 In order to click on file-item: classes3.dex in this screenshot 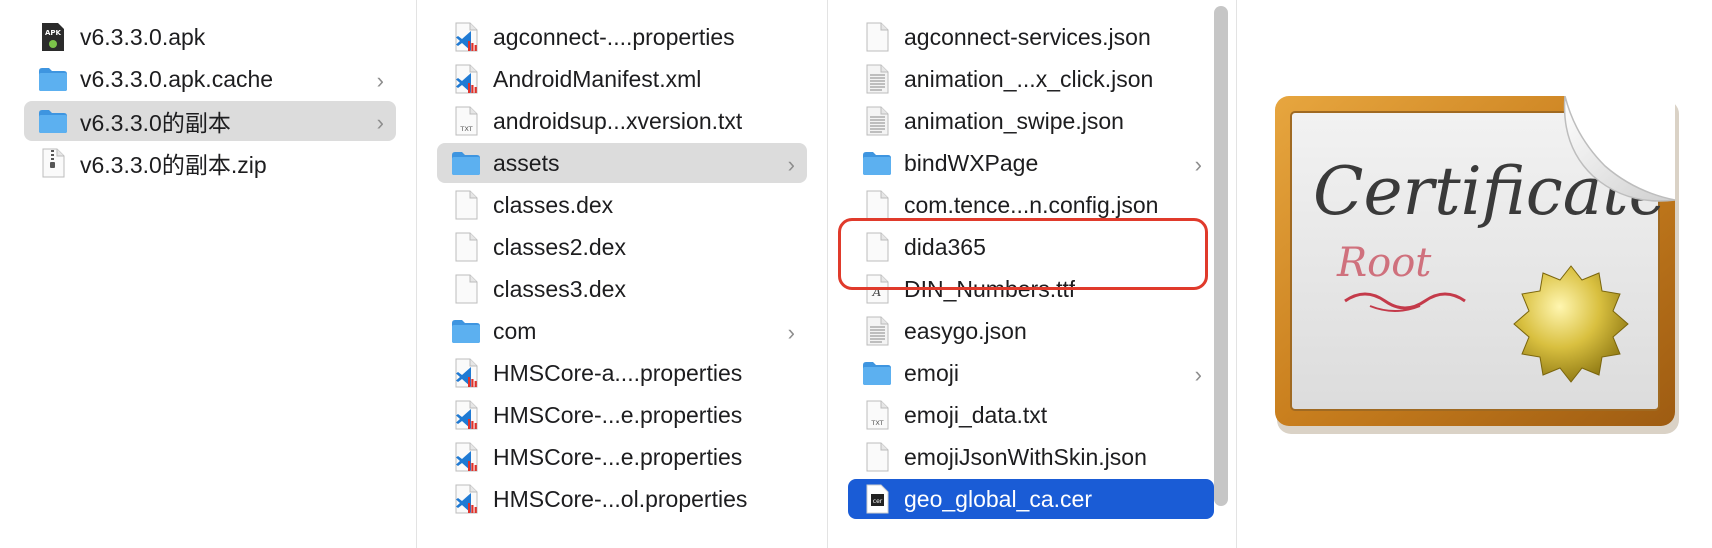, I will do `click(622, 289)`.